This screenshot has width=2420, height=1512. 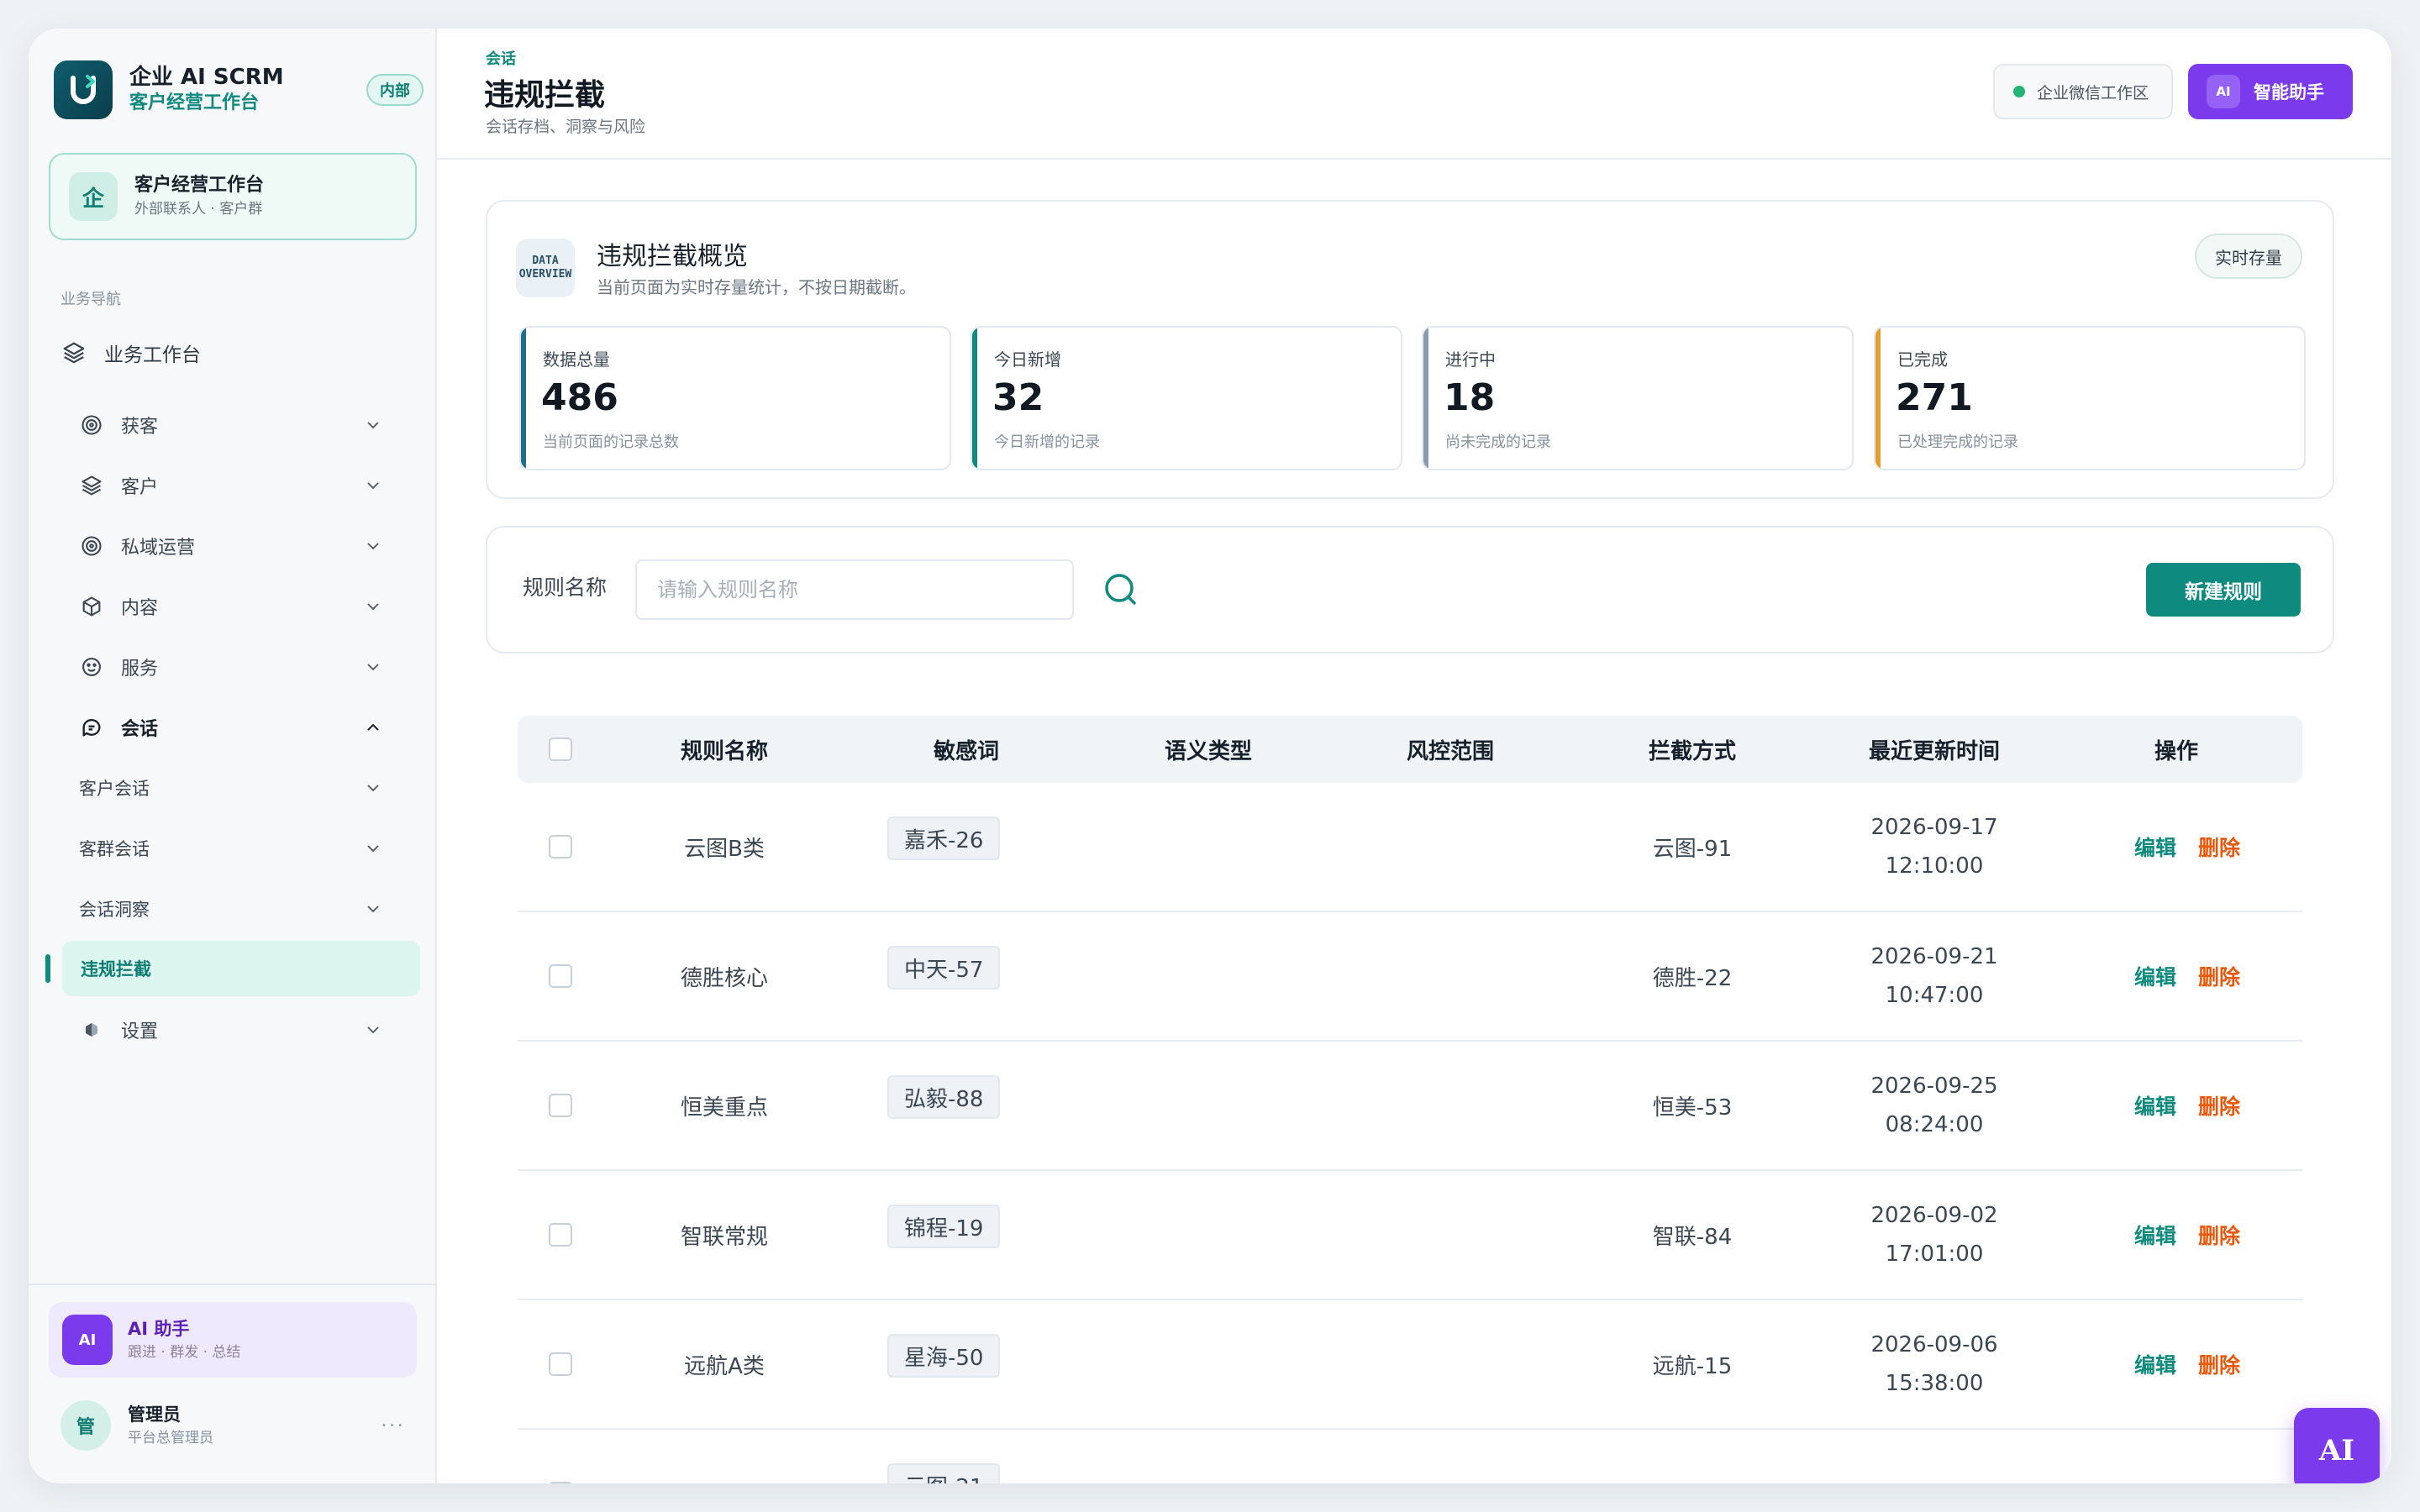 I want to click on breadcrumb: 会话, so click(x=501, y=58).